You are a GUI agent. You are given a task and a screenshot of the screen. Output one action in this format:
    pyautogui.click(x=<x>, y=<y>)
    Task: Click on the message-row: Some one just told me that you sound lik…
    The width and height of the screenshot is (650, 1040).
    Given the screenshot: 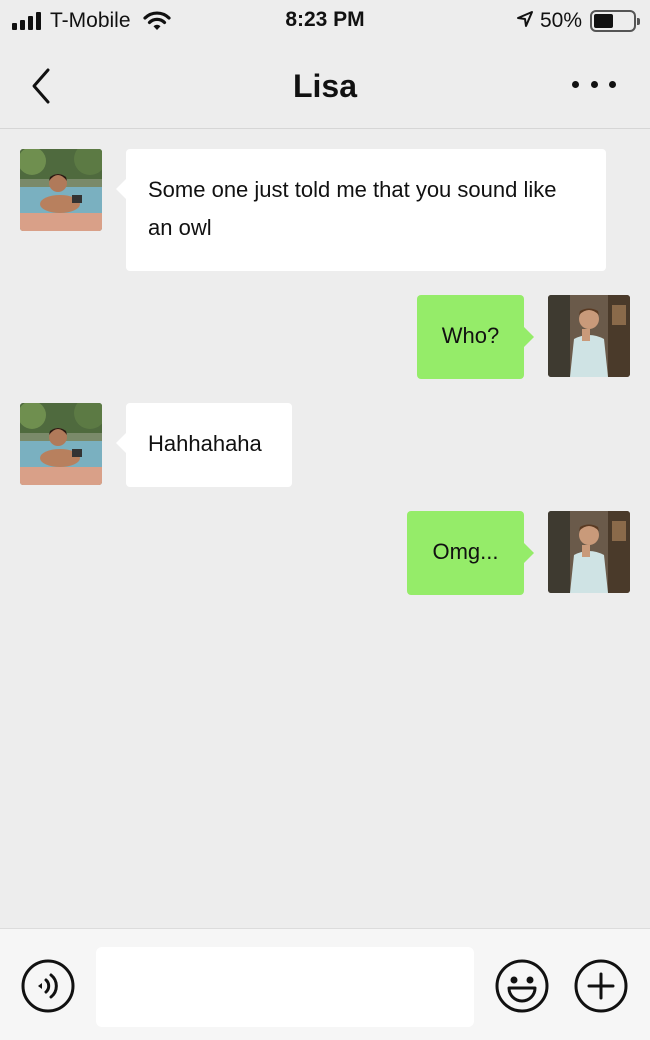 What is the action you would take?
    pyautogui.click(x=325, y=210)
    